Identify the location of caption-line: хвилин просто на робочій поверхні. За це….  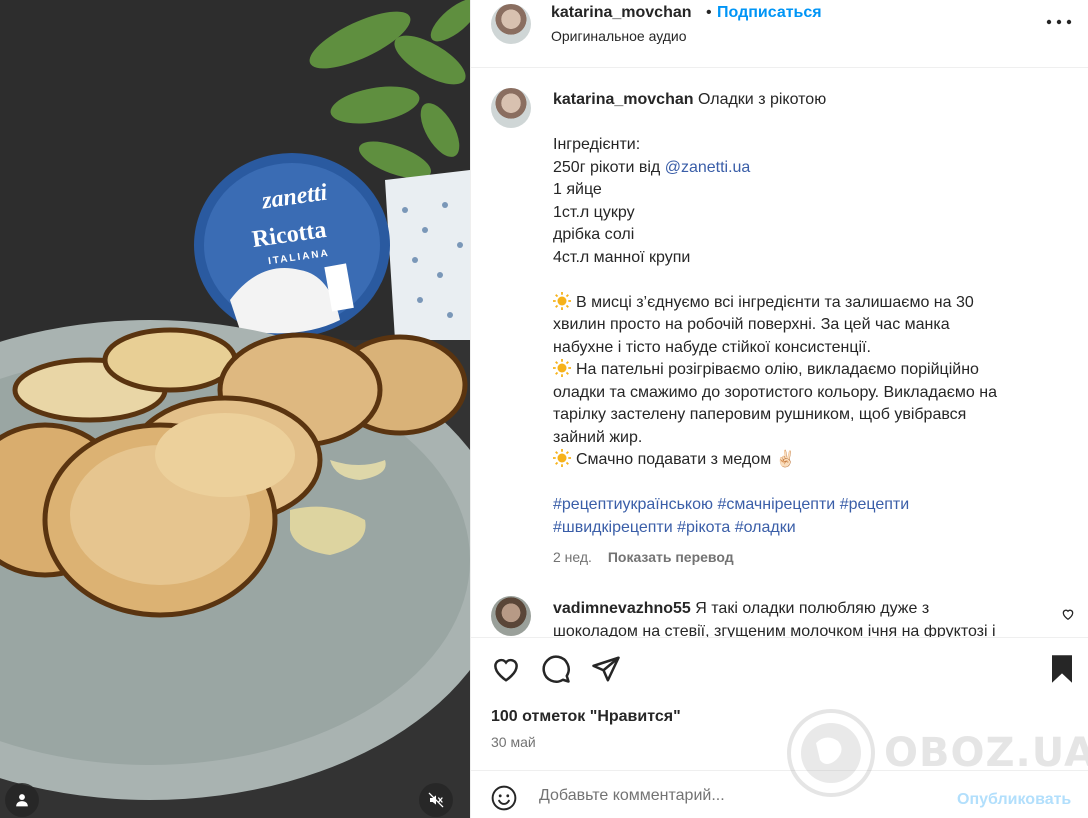
(751, 324).